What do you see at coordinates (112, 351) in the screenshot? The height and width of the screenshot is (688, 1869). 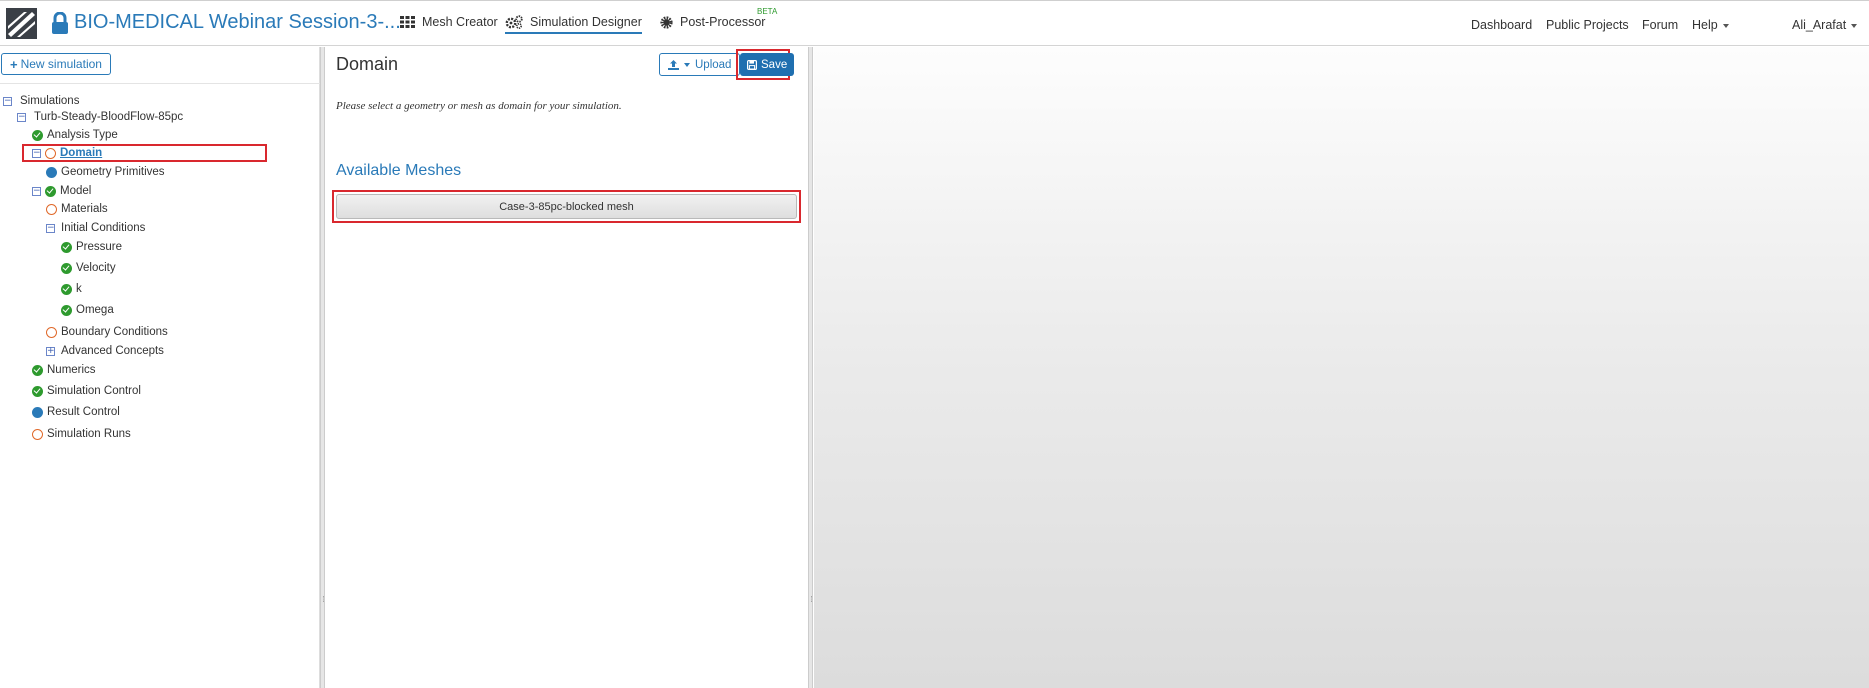 I see `tree-label: Advanced Concepts` at bounding box center [112, 351].